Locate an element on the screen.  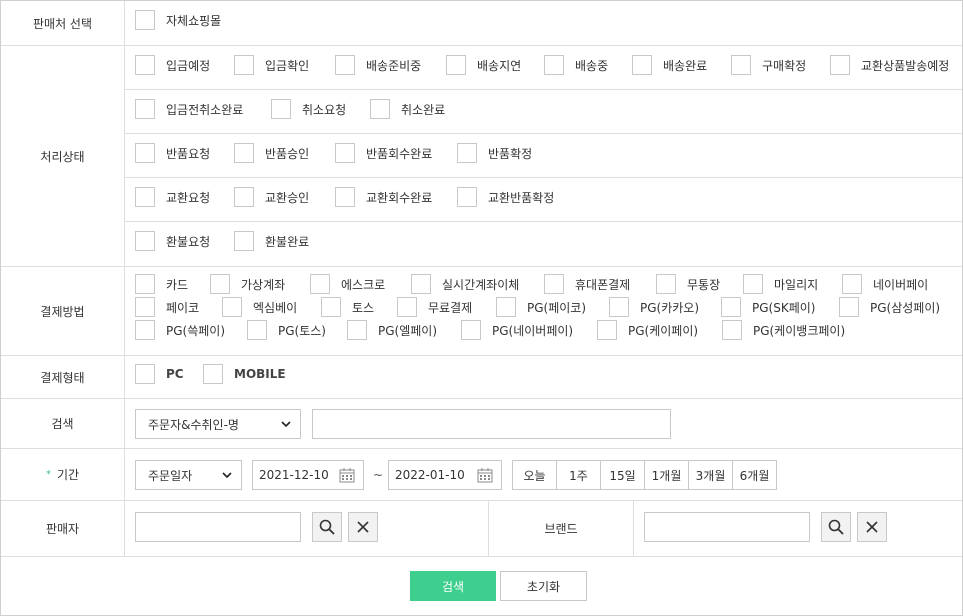
checkbox-delivered: 배송완료 is located at coordinates (669, 65).